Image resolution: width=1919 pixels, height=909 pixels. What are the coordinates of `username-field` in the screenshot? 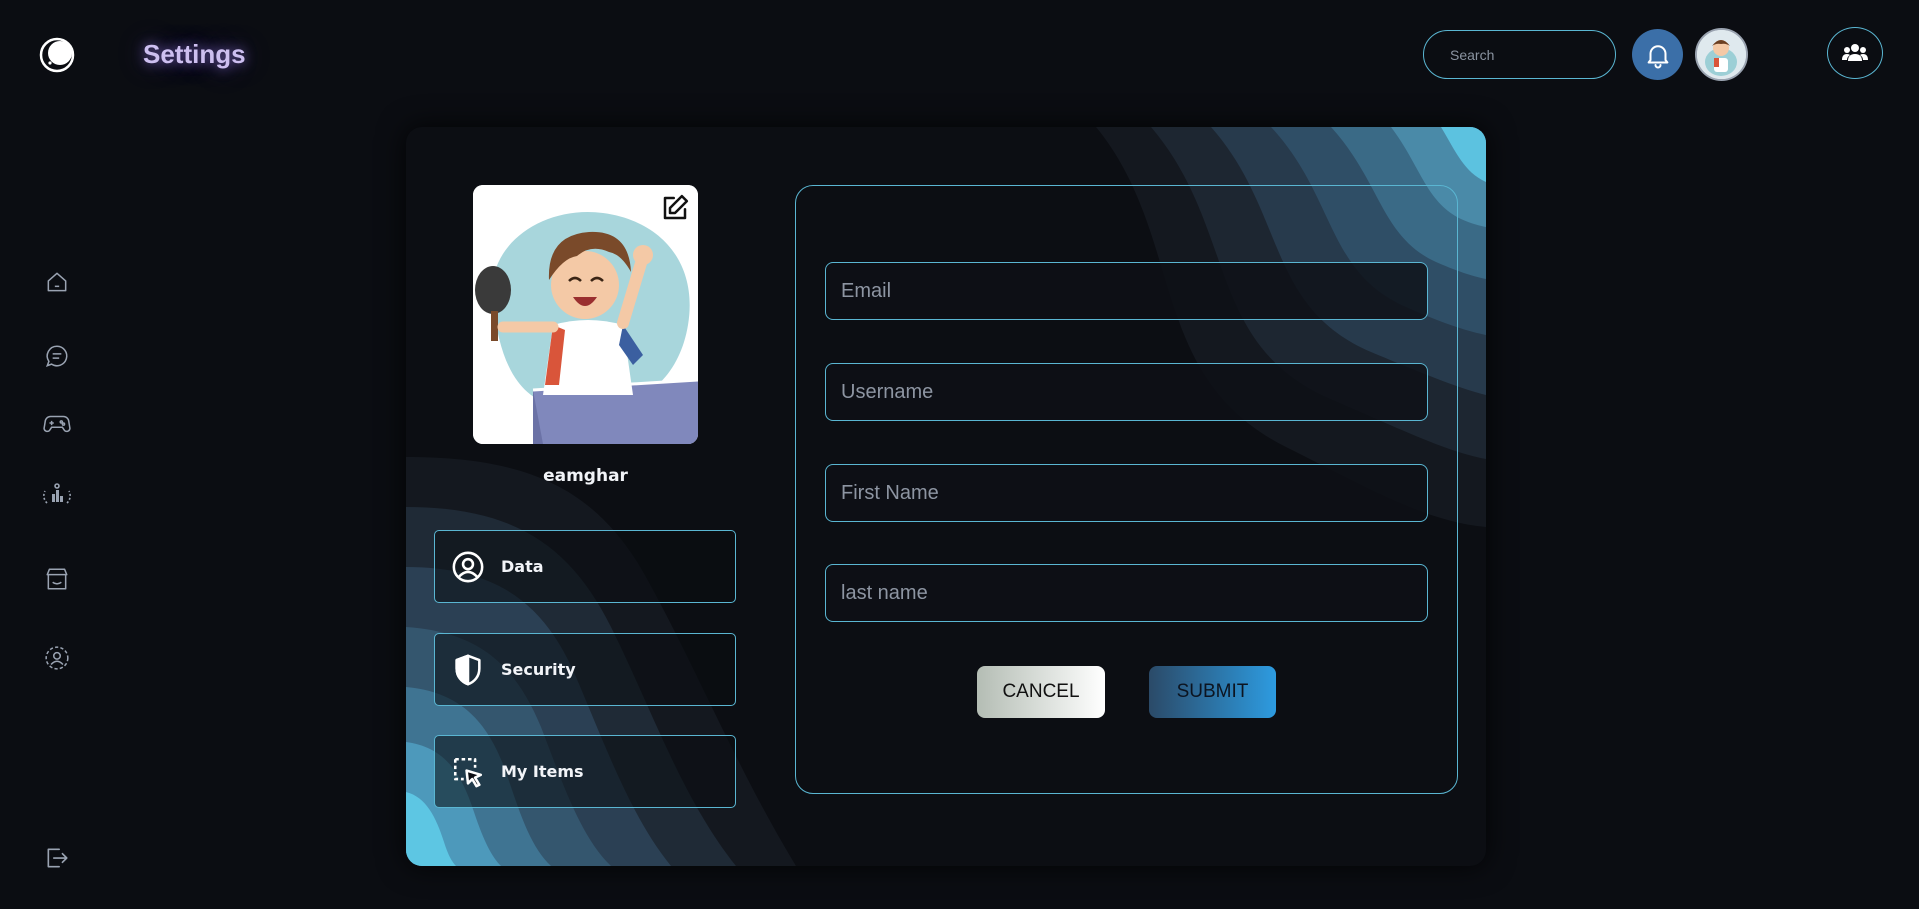 It's located at (1126, 392).